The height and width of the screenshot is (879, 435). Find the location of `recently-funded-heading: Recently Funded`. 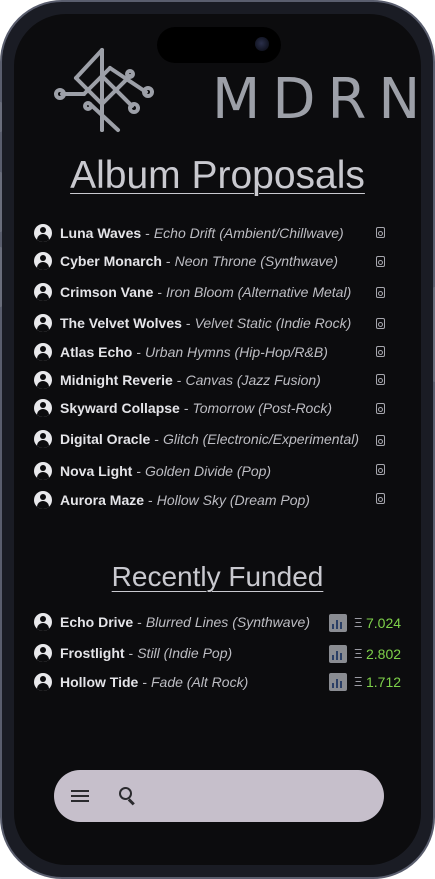

recently-funded-heading: Recently Funded is located at coordinates (217, 576).